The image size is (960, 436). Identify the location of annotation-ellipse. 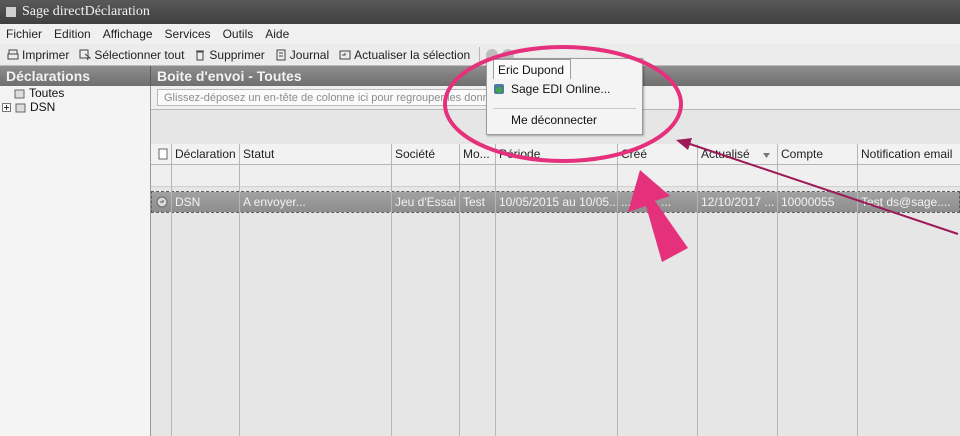
(563, 104).